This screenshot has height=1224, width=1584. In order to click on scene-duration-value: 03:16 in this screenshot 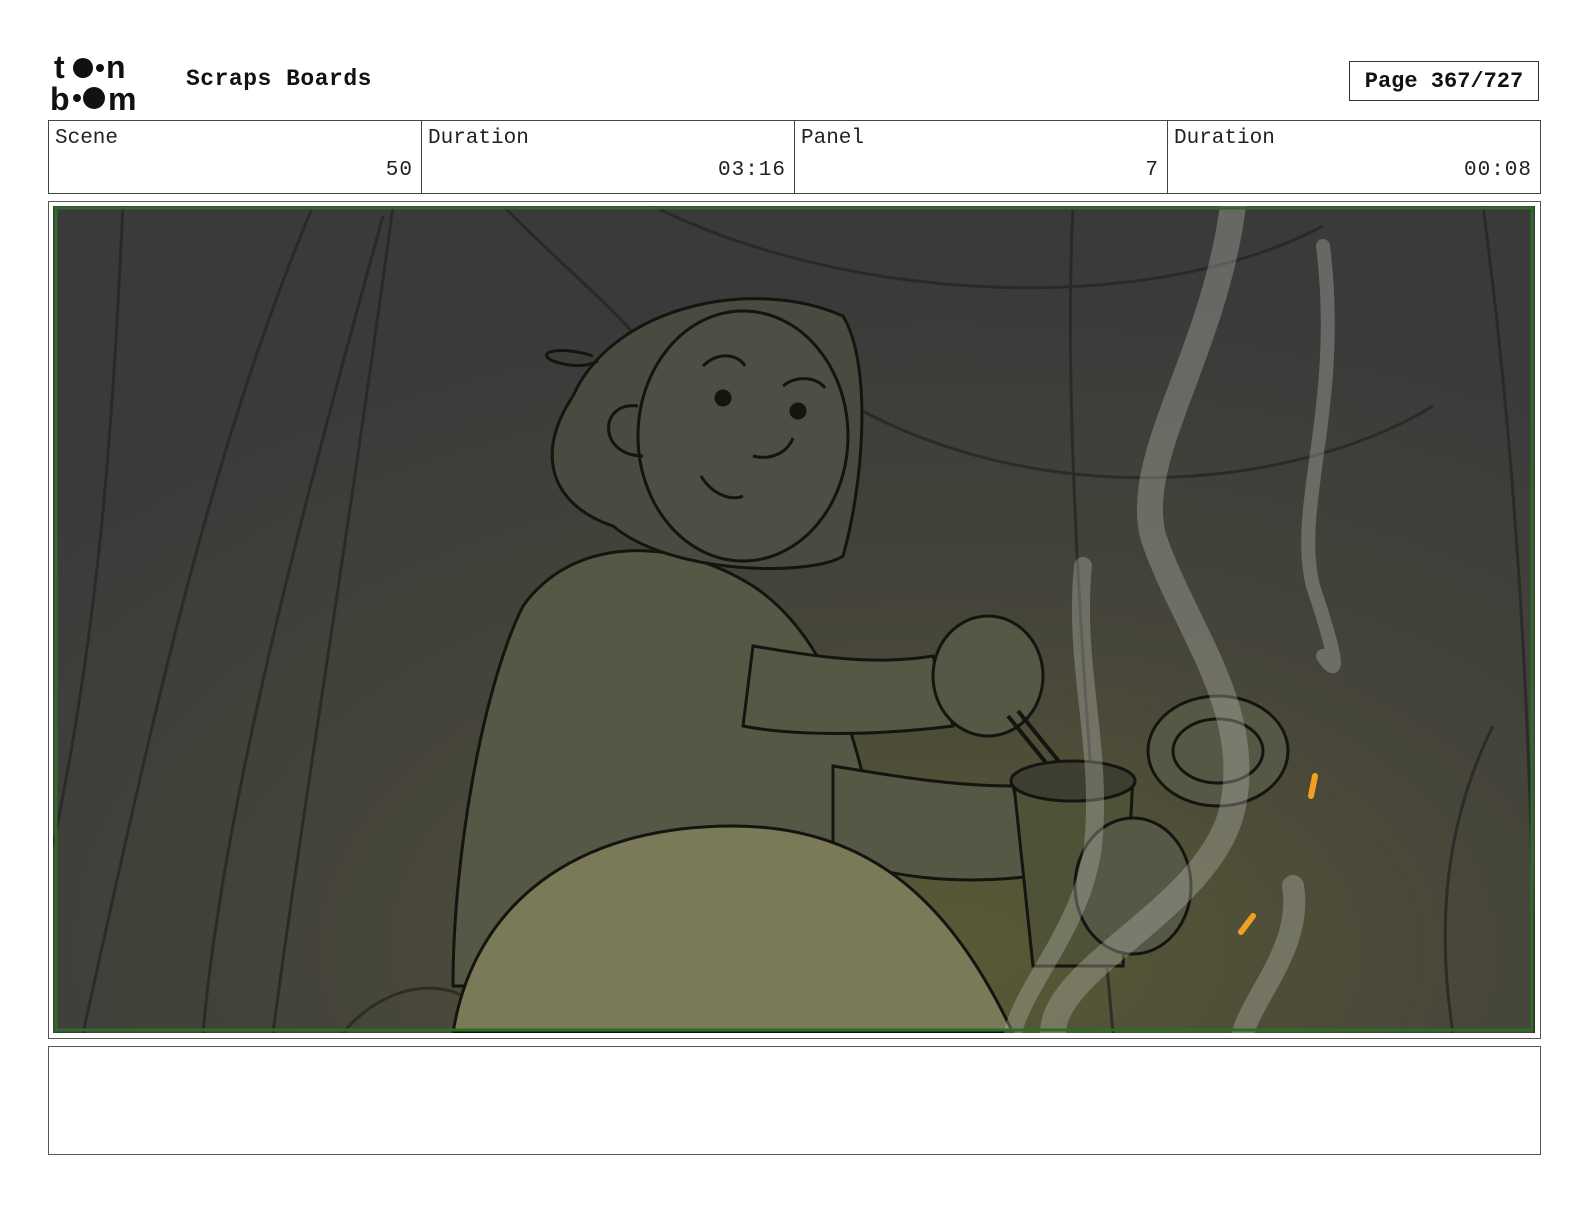, I will do `click(751, 170)`.